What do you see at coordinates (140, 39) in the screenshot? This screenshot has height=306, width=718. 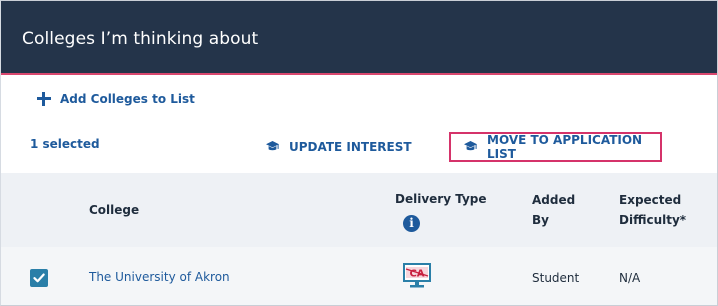 I see `panel-title: Colleges I’m thinking about` at bounding box center [140, 39].